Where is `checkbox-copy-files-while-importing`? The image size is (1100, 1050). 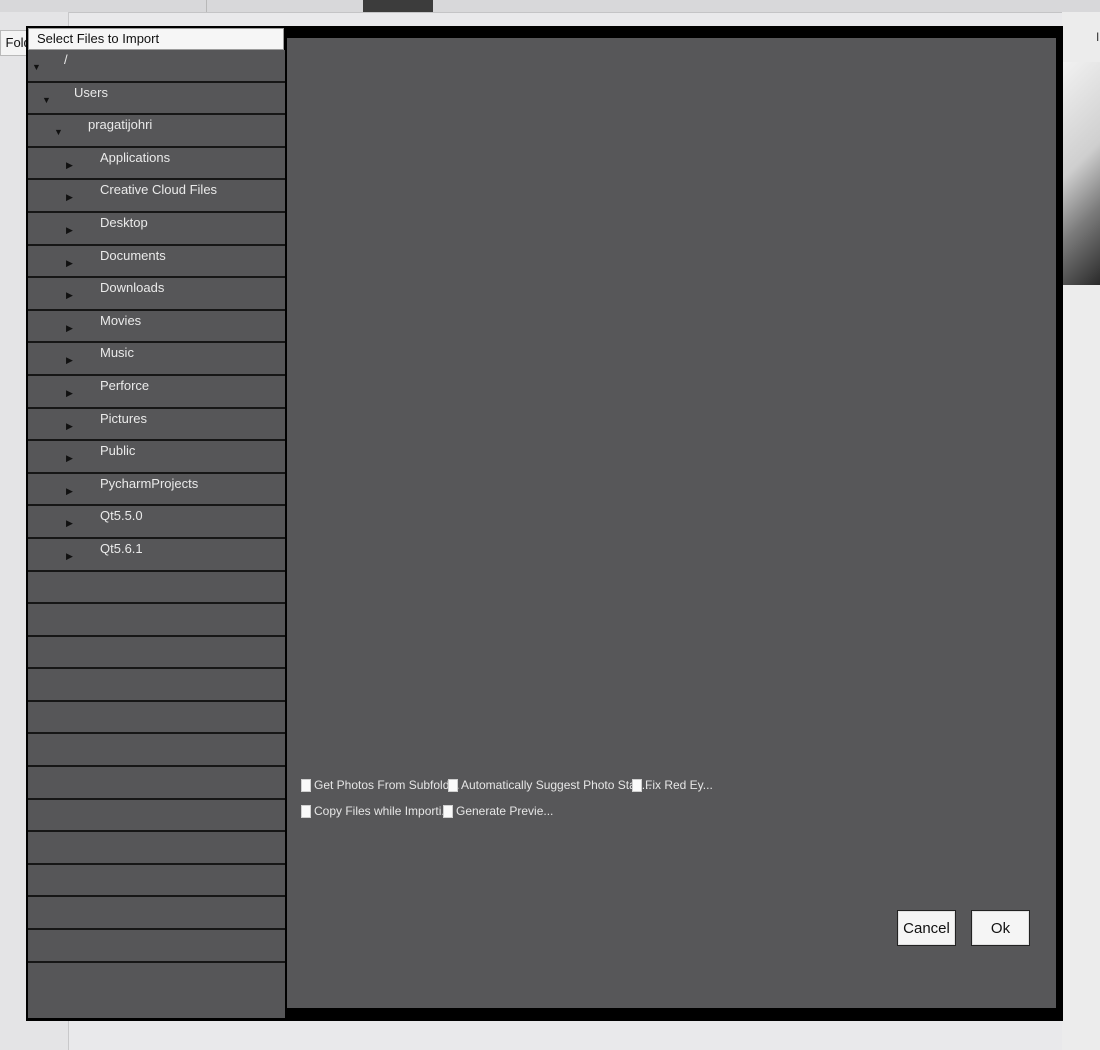 checkbox-copy-files-while-importing is located at coordinates (306, 811).